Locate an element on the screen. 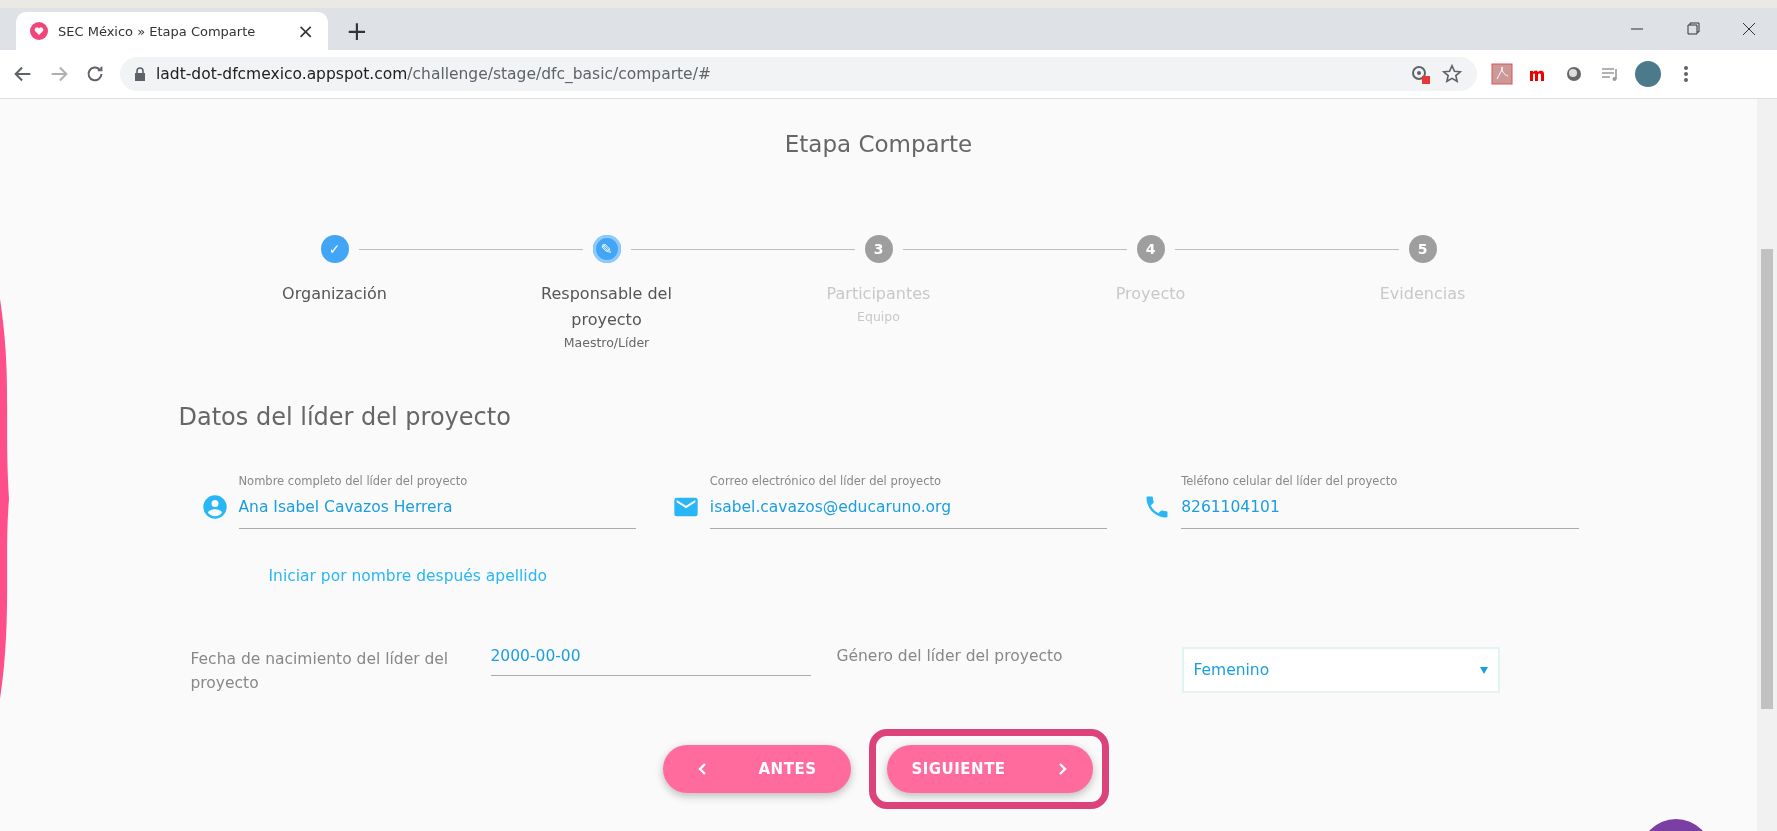 The height and width of the screenshot is (831, 1777). field-label: Fecha de nacimiento del líder del proyecto is located at coordinates (320, 671).